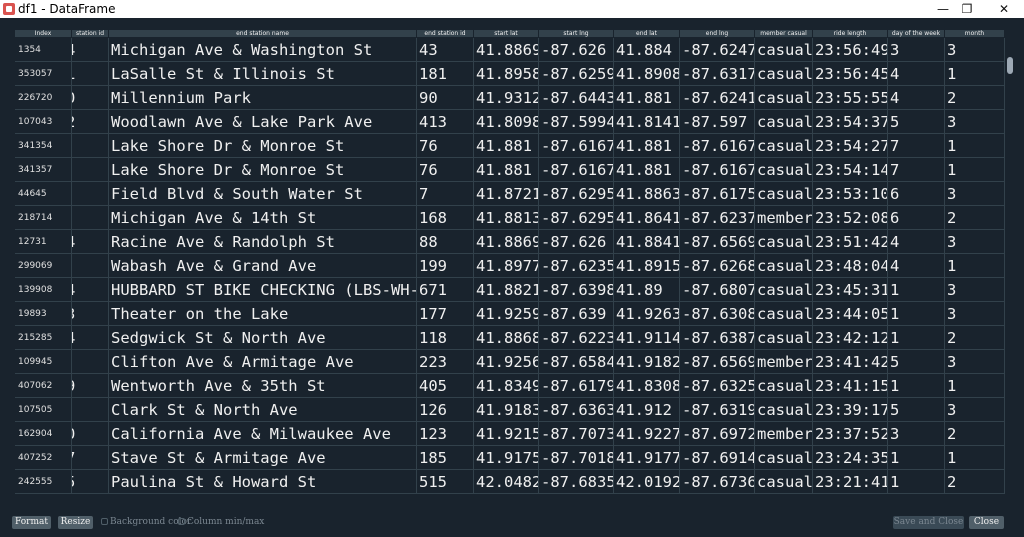 Image resolution: width=1024 pixels, height=537 pixels. Describe the element at coordinates (986, 522) in the screenshot. I see `close-button: Close` at that location.